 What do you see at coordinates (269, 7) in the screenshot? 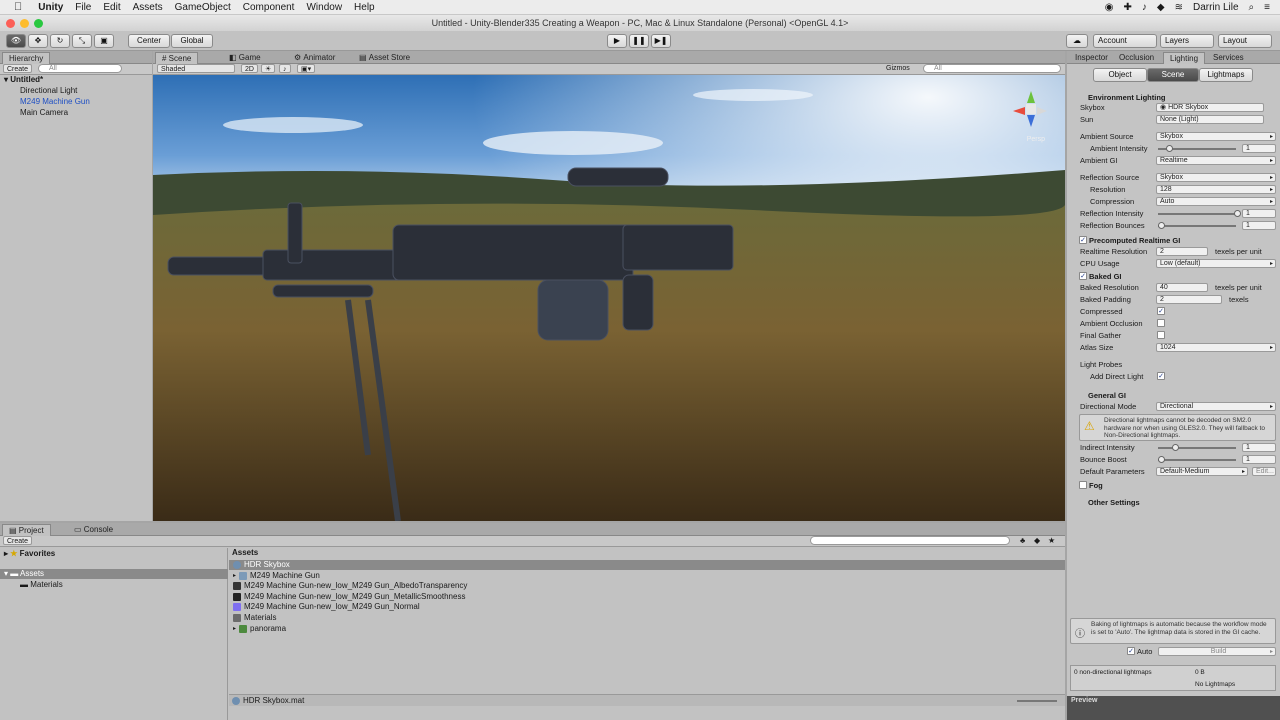
I see `menu-component: Component` at bounding box center [269, 7].